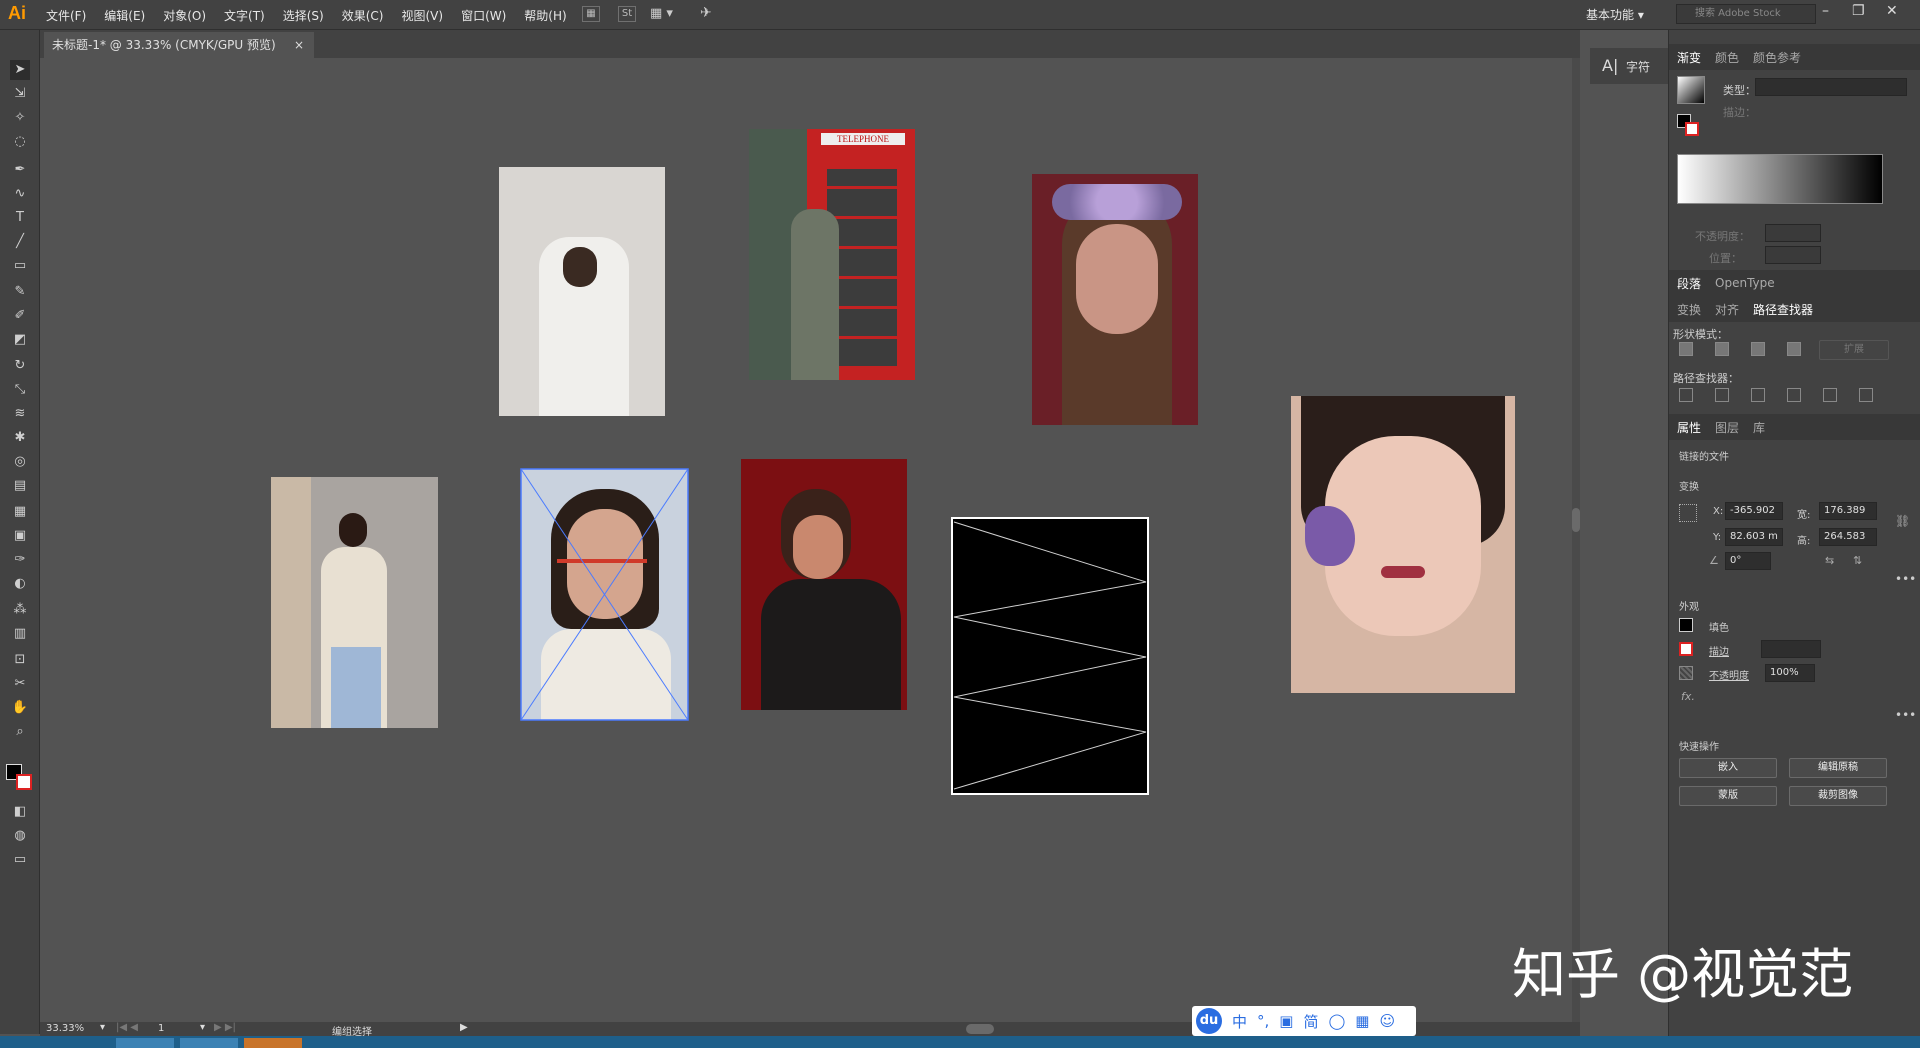 The width and height of the screenshot is (1920, 1048). What do you see at coordinates (1722, 395) in the screenshot?
I see `trim-icon` at bounding box center [1722, 395].